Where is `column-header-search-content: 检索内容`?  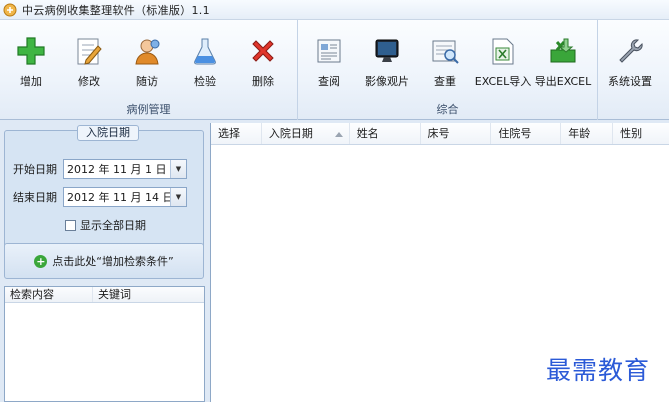
column-header-search-content: 检索内容 is located at coordinates (49, 294).